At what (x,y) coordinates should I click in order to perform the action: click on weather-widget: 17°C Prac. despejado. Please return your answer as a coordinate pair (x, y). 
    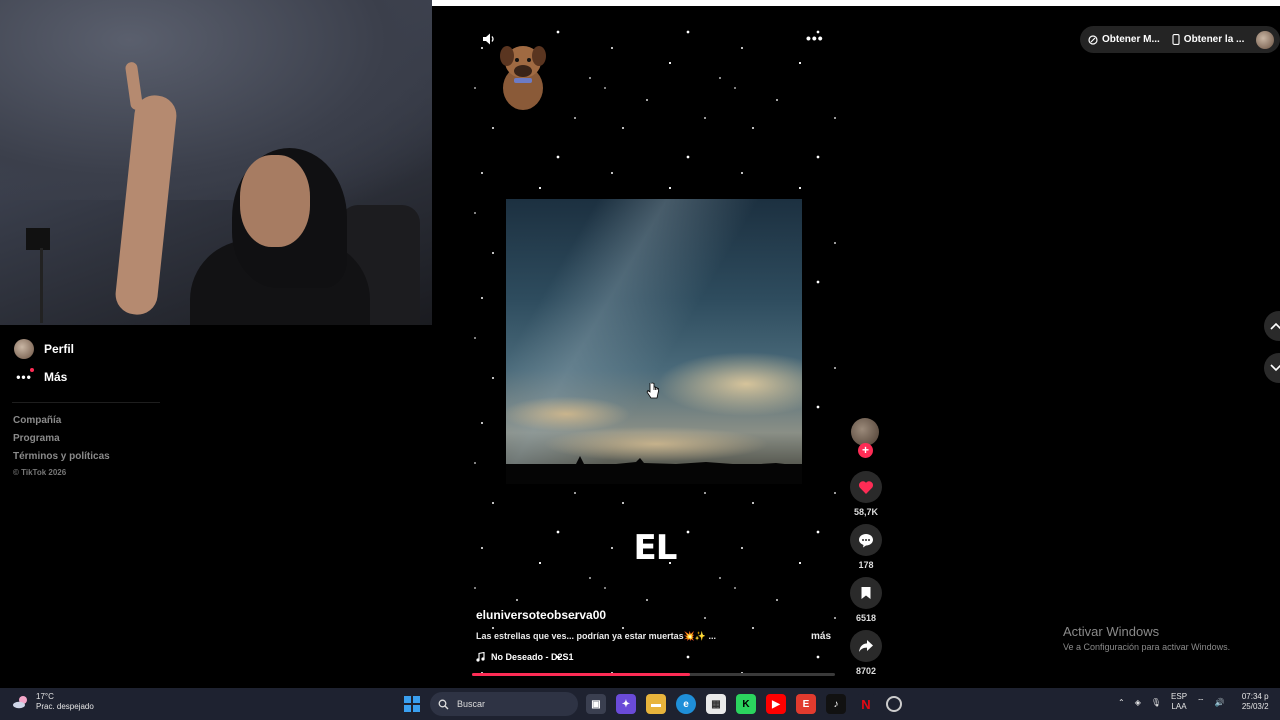
    Looking at the image, I should click on (53, 702).